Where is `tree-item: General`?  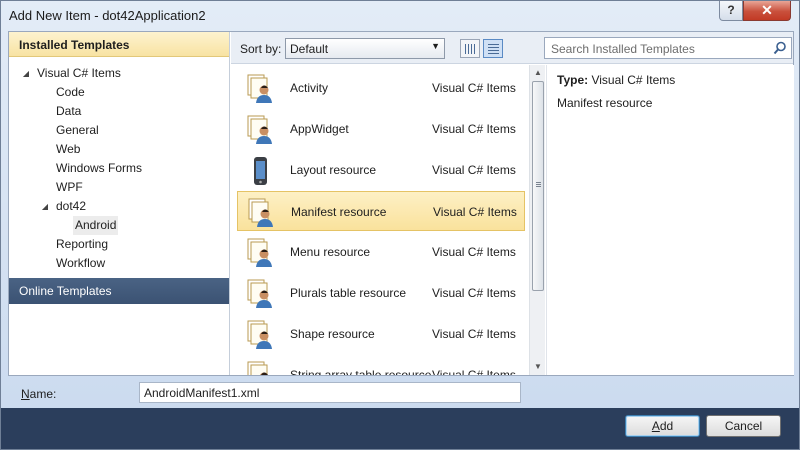
tree-item: General is located at coordinates (119, 130).